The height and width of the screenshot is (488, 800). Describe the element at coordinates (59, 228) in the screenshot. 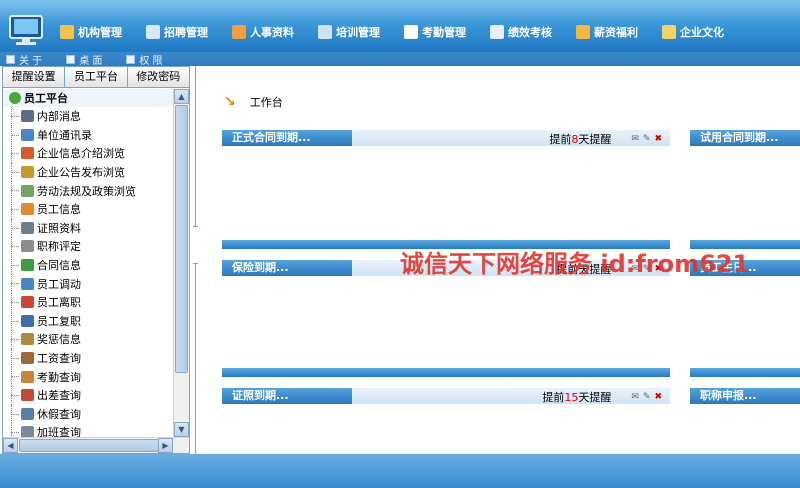

I see `tree-item-label: 证照资料` at that location.